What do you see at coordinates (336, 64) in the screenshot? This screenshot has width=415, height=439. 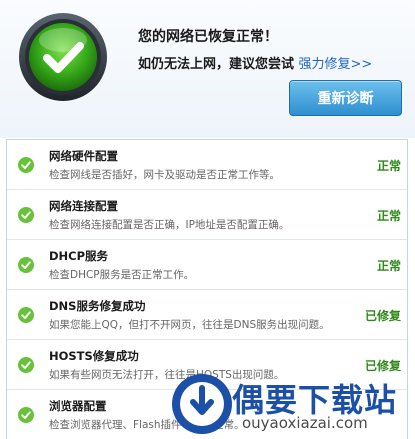 I see `strong-repair-link: 强力修复>>` at bounding box center [336, 64].